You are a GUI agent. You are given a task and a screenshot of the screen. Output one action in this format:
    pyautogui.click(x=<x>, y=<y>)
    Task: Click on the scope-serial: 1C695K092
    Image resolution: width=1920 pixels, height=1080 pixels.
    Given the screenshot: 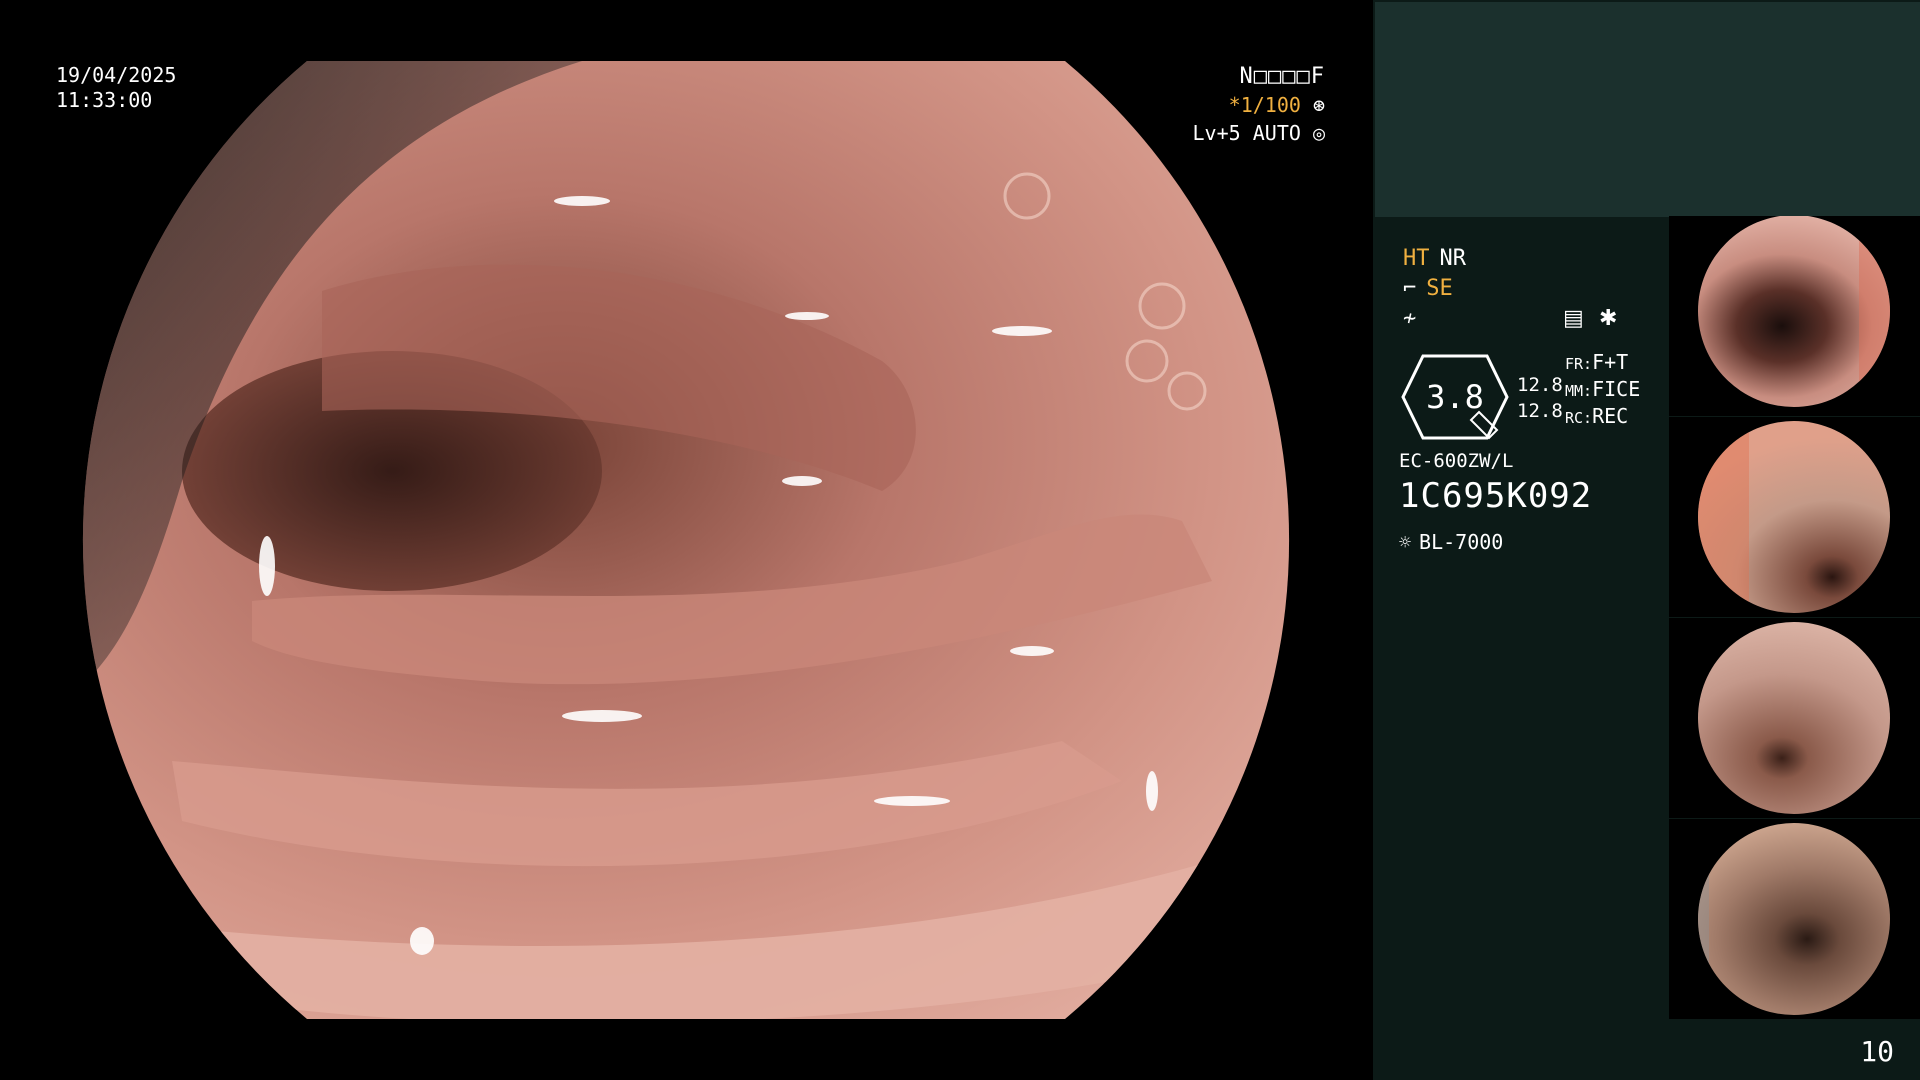 What is the action you would take?
    pyautogui.click(x=1496, y=496)
    